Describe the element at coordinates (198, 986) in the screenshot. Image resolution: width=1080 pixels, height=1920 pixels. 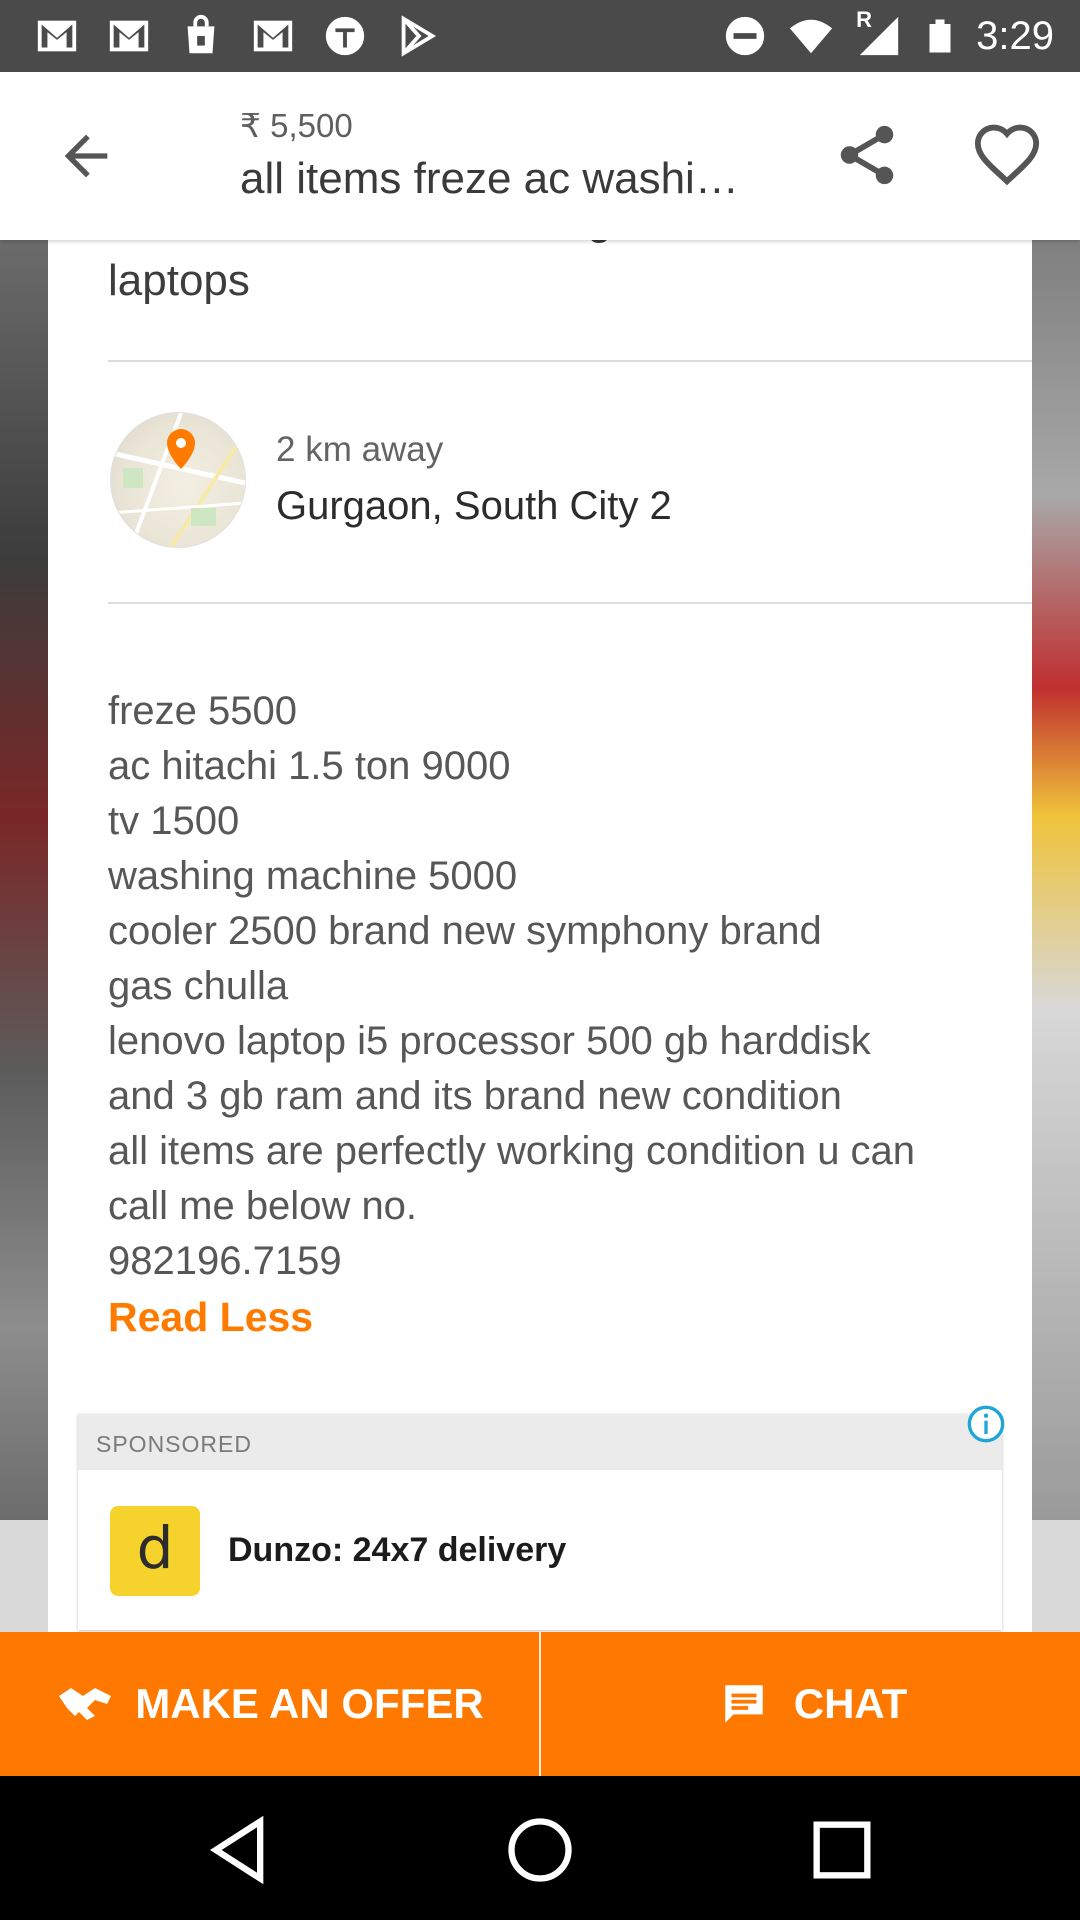
I see `description-line: gas chulla` at that location.